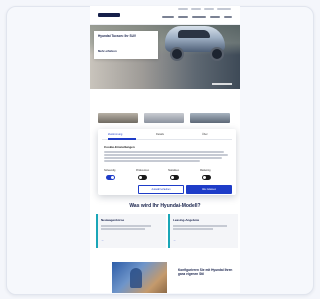  What do you see at coordinates (209, 189) in the screenshot?
I see `allow-all-button: Alle zulassen` at bounding box center [209, 189].